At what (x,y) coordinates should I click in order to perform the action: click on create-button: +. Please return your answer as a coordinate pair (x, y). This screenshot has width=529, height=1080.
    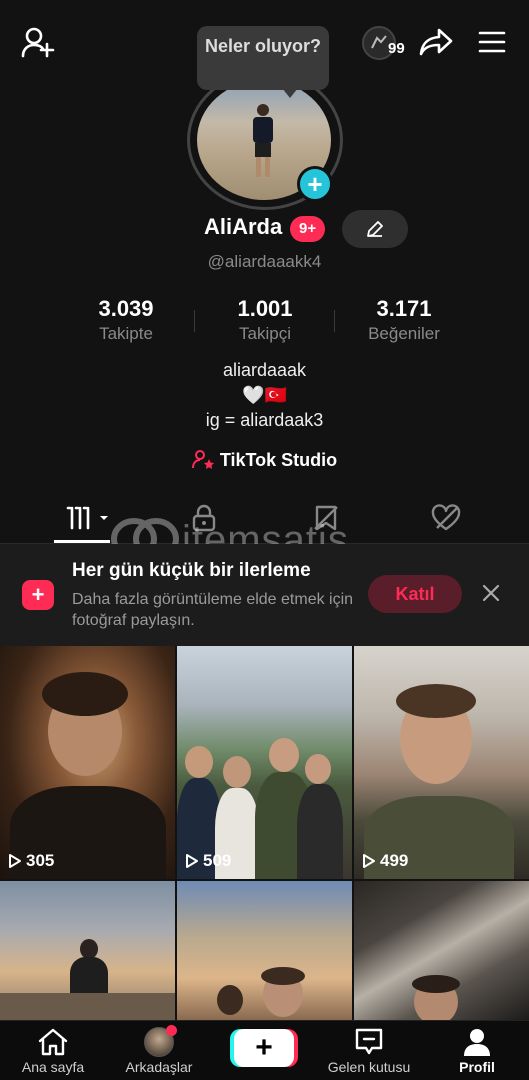
    Looking at the image, I should click on (264, 1048).